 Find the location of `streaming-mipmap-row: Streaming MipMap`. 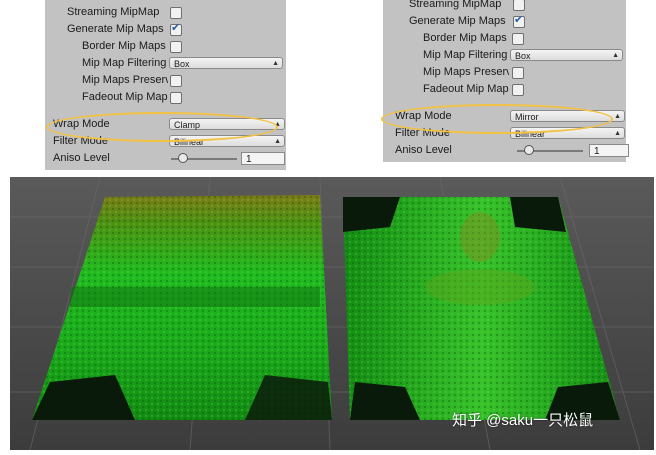

streaming-mipmap-row: Streaming MipMap is located at coordinates (176, 12).